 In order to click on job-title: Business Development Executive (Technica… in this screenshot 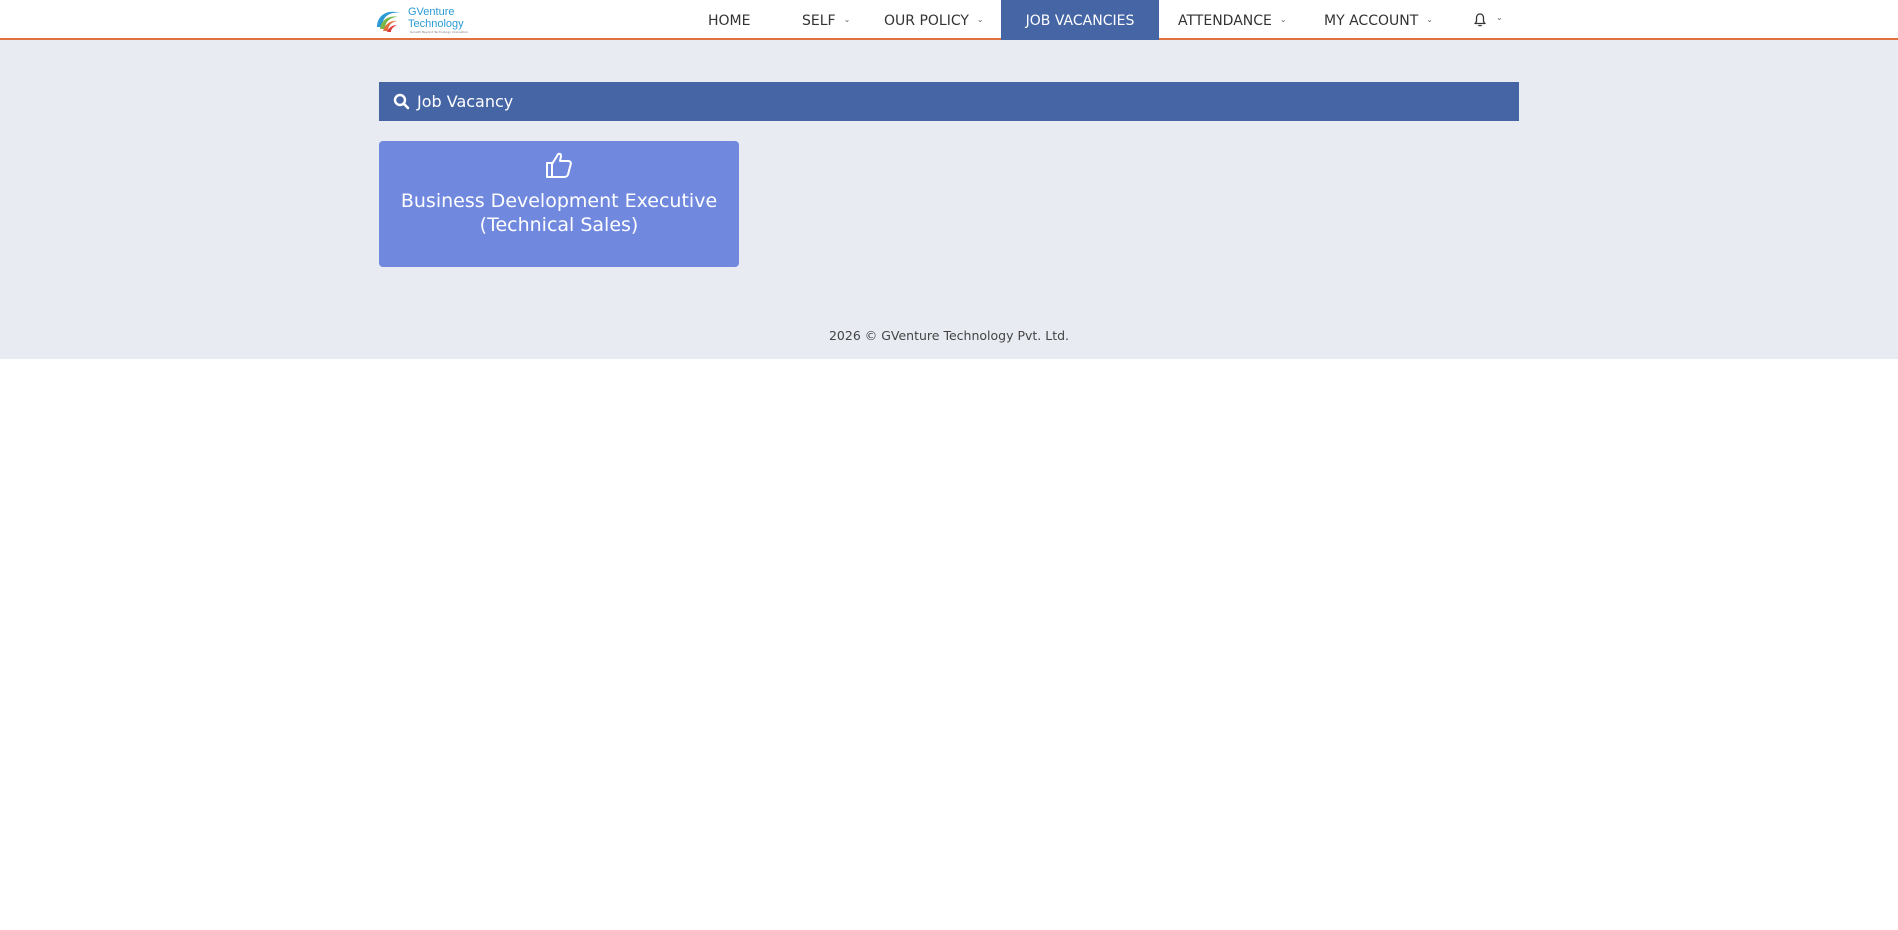, I will do `click(559, 213)`.